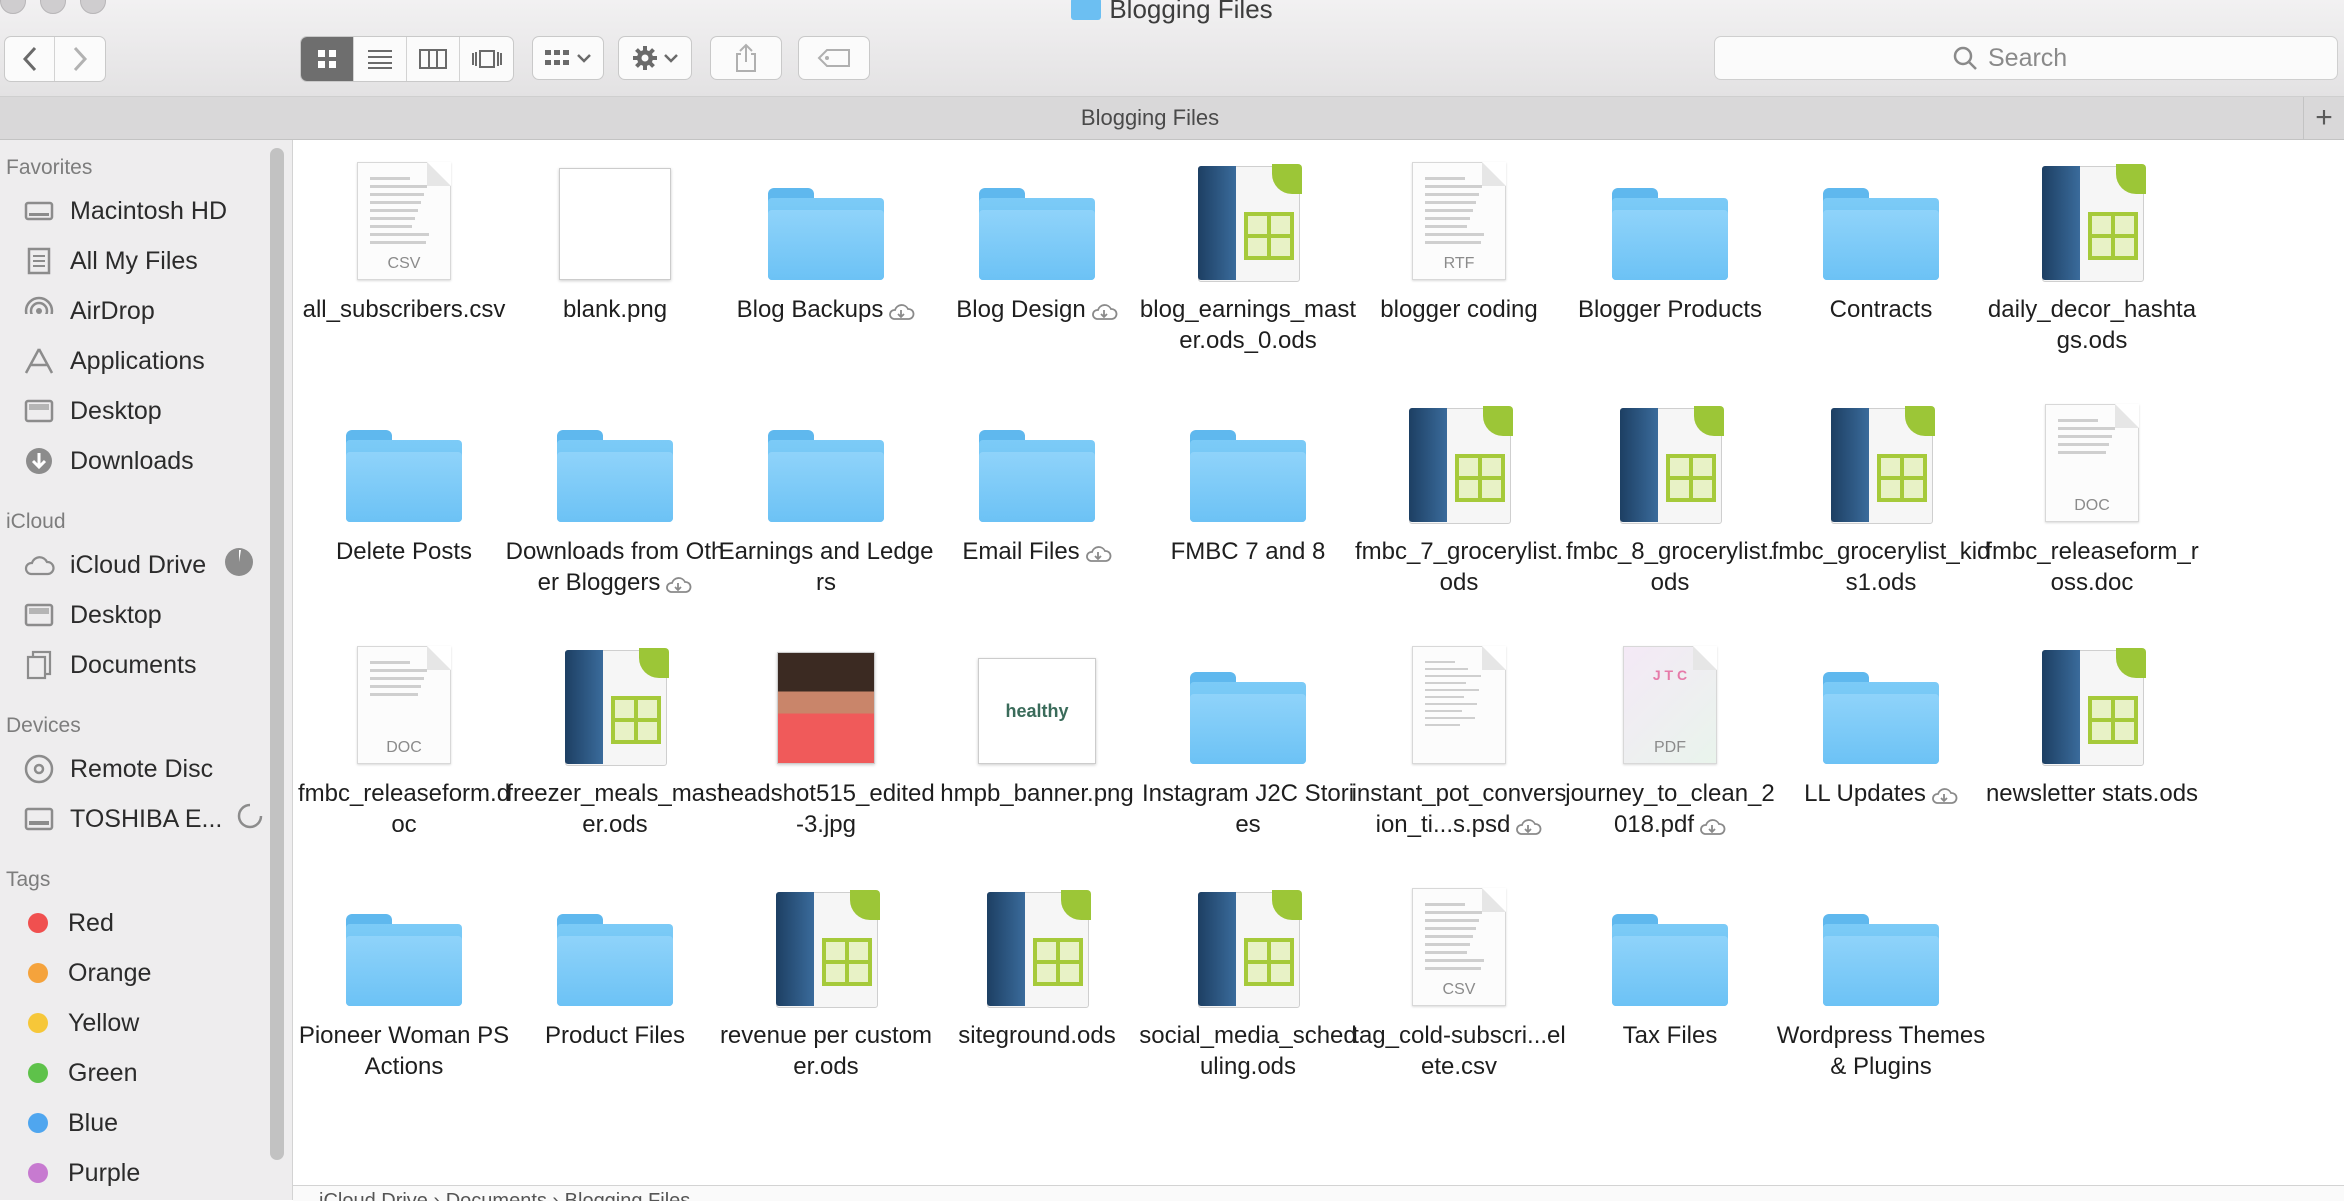 The image size is (2344, 1201). What do you see at coordinates (834, 58) in the screenshot?
I see `edit-tags-button` at bounding box center [834, 58].